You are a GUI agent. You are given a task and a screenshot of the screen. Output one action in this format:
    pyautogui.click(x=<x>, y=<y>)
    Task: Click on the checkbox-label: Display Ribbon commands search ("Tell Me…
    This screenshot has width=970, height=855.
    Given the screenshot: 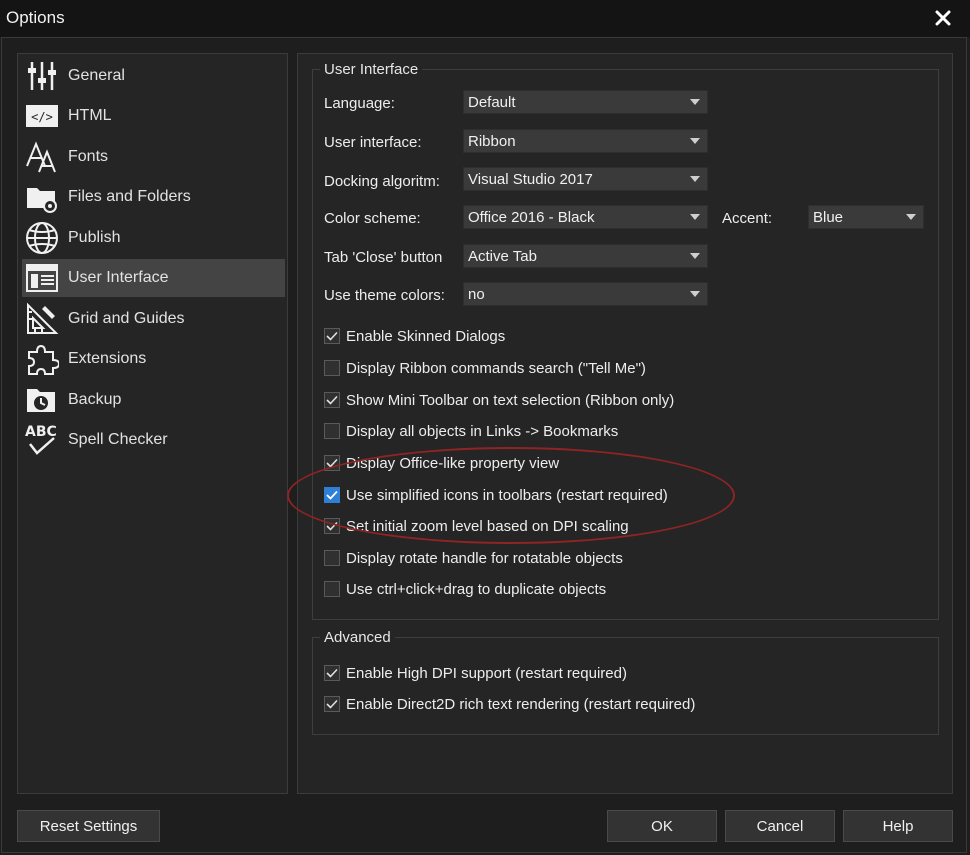 What is the action you would take?
    pyautogui.click(x=496, y=368)
    